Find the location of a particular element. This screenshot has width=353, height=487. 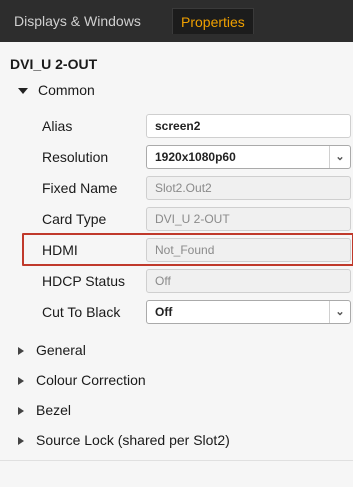

section-colour-correction-label: Colour Correction is located at coordinates (91, 380).